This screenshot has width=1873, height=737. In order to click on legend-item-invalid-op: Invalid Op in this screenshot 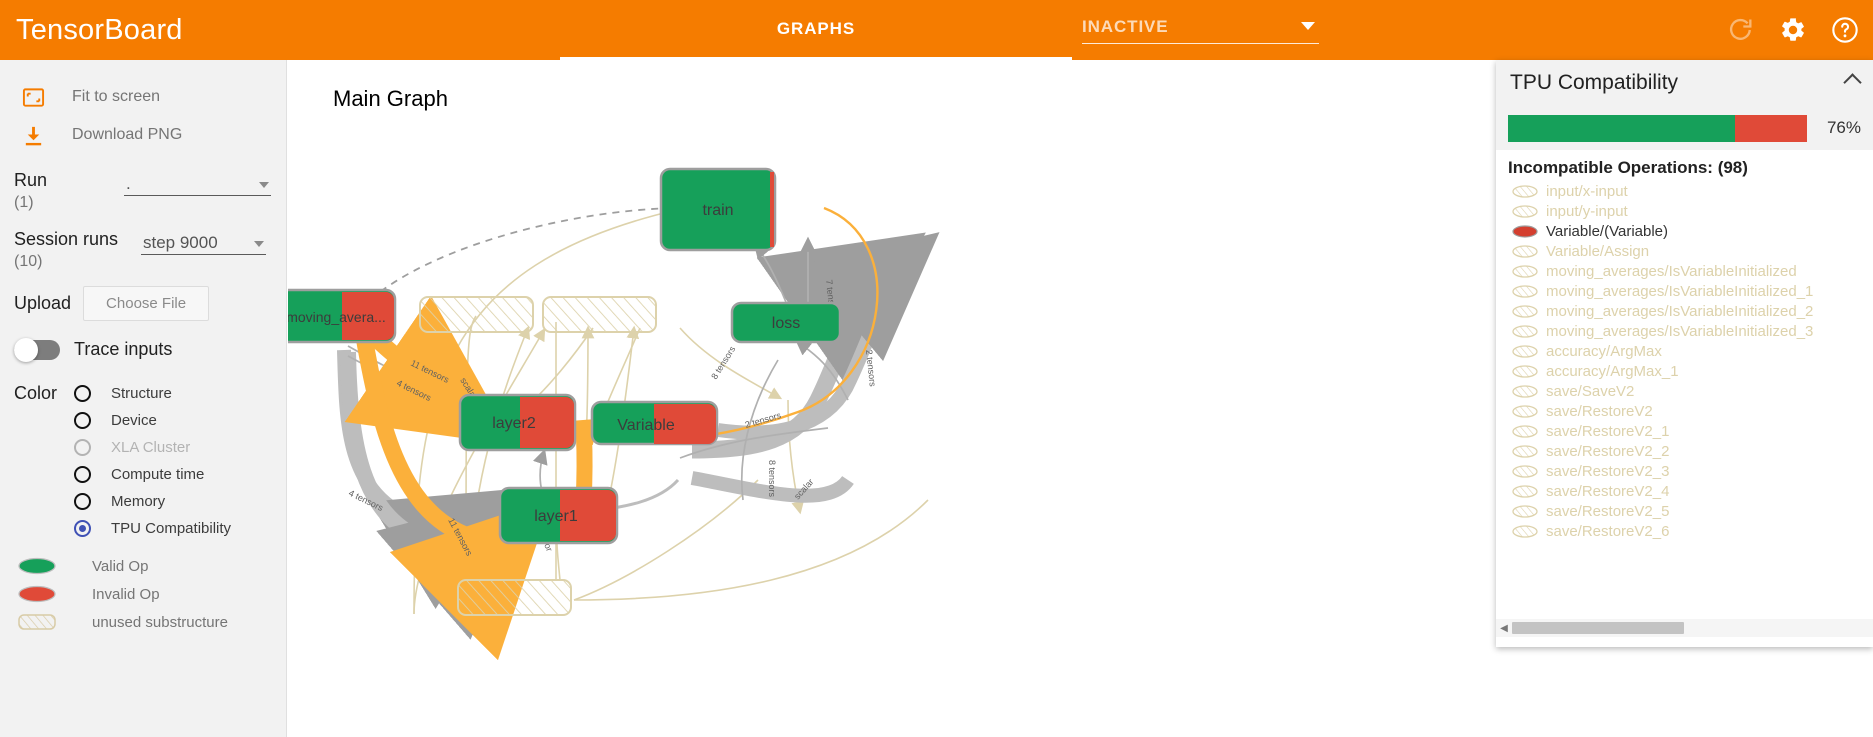, I will do `click(150, 594)`.